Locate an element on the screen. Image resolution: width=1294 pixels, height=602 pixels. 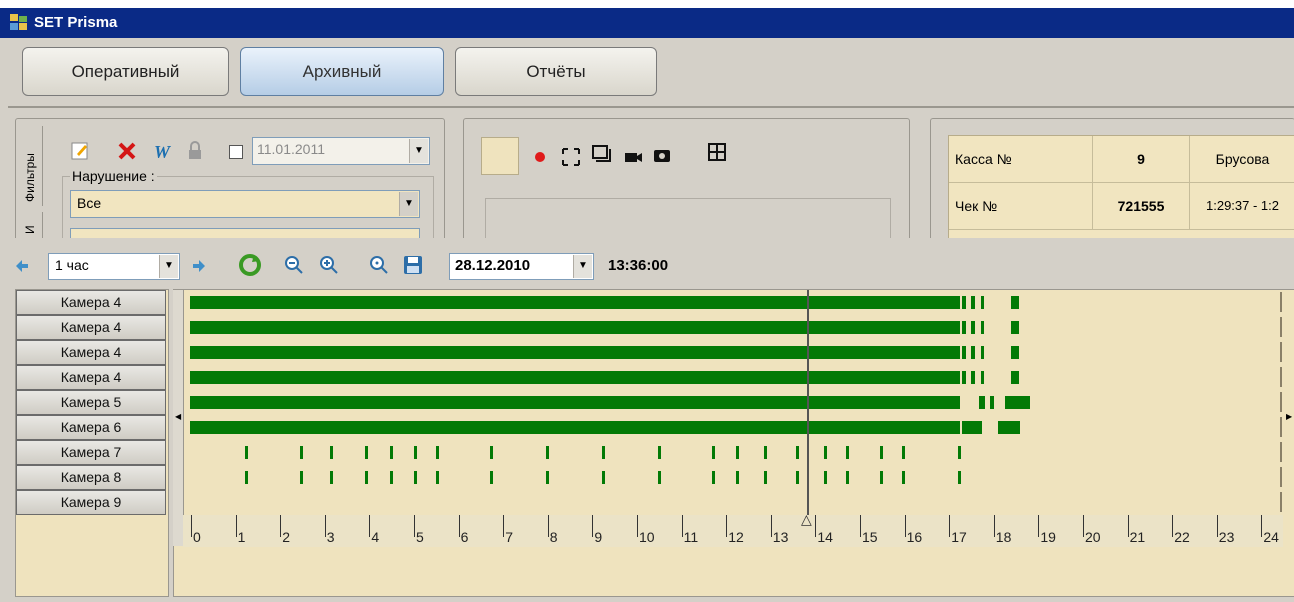
date-filter-field: 11.01.2011 ▼ is located at coordinates (341, 151).